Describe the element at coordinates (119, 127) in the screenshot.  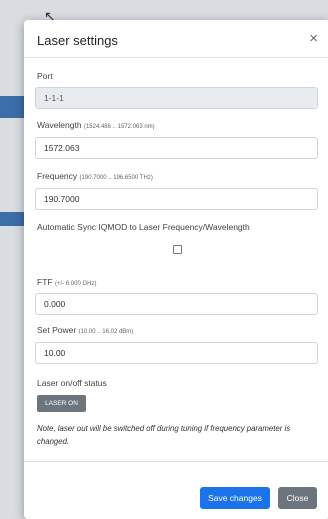
I see `wavelength-range: (1524.486 .. 1572.063 nm)` at that location.